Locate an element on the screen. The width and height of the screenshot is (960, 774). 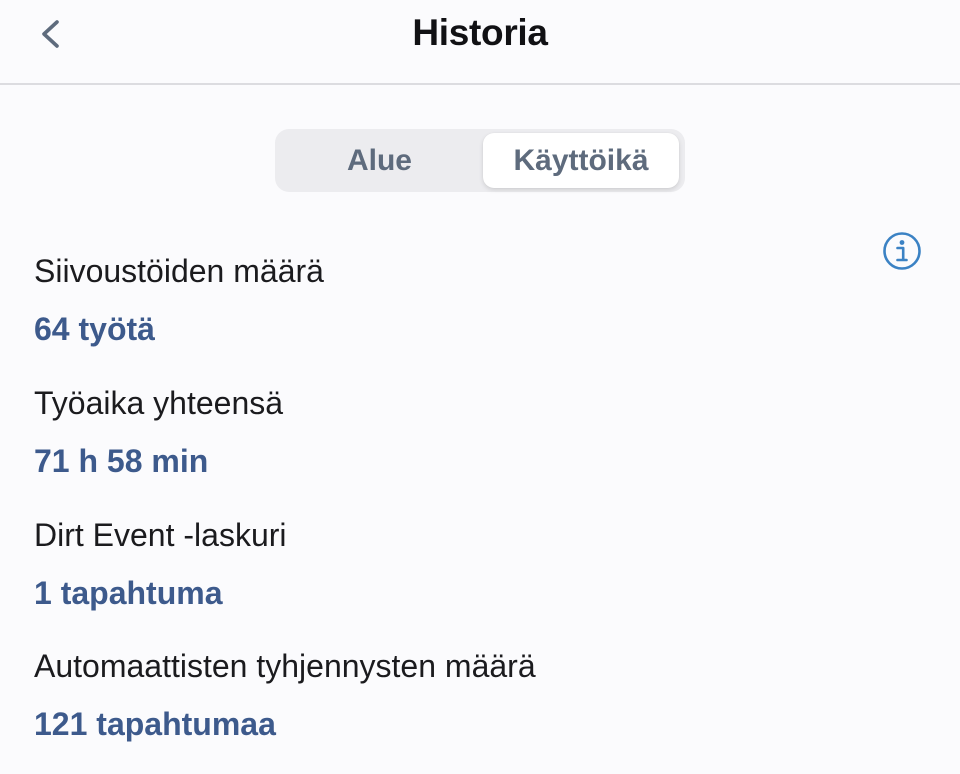
tab-alue: Alue is located at coordinates (379, 160).